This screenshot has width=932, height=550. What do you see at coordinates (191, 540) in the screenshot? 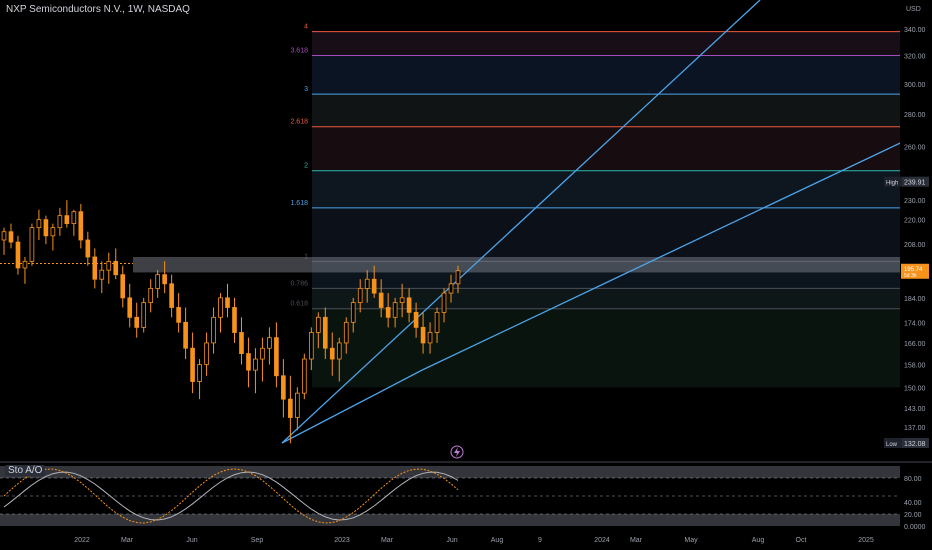
I see `time-tick-label: Jun` at bounding box center [191, 540].